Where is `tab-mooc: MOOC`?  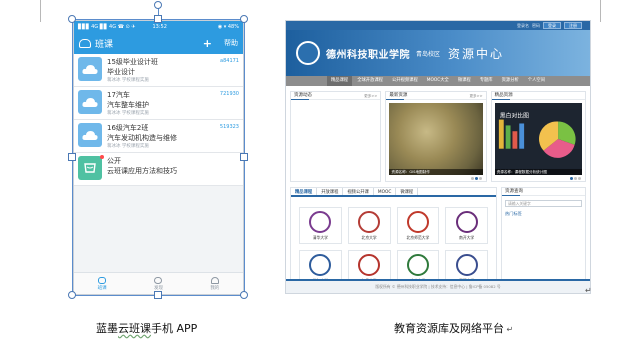
tab-mooc: MOOC is located at coordinates (385, 191).